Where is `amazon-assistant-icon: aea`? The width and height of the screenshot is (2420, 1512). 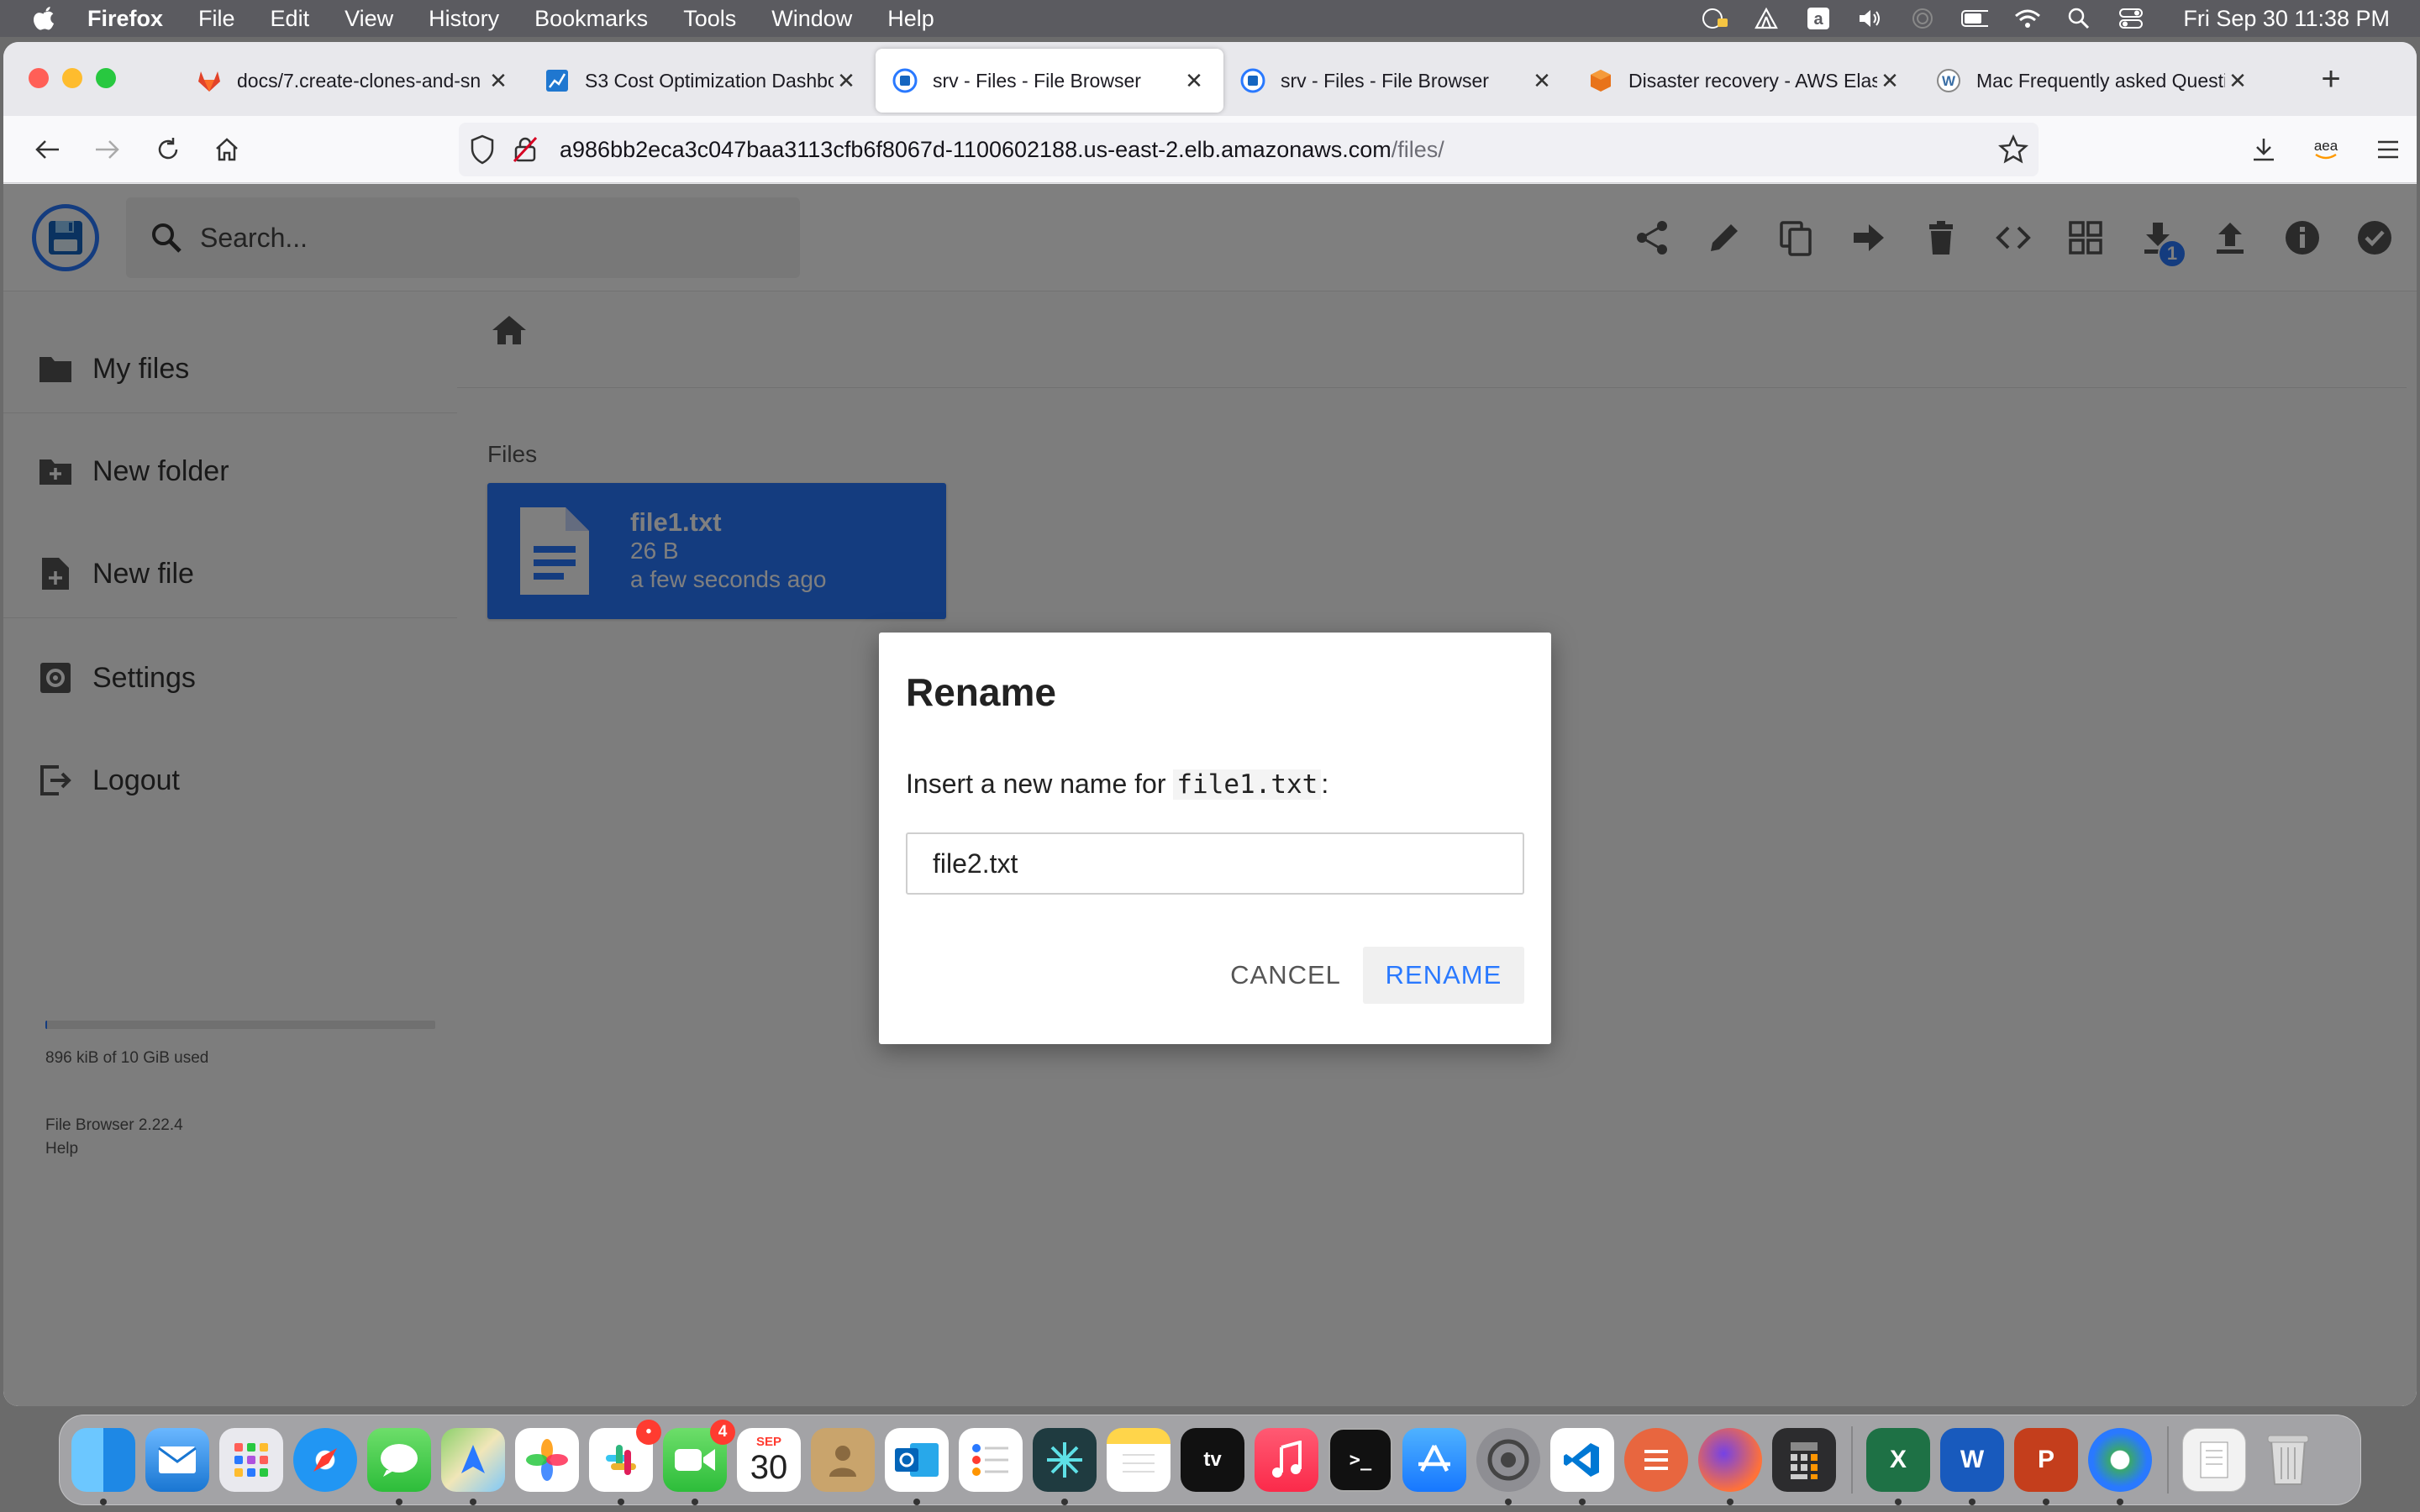
amazon-assistant-icon: aea is located at coordinates (2326, 149).